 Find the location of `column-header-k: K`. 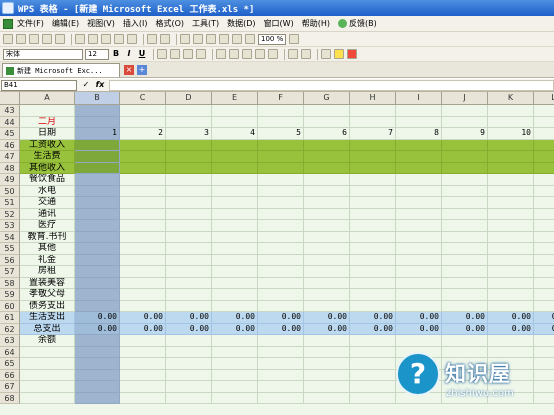

column-header-k: K is located at coordinates (511, 98).